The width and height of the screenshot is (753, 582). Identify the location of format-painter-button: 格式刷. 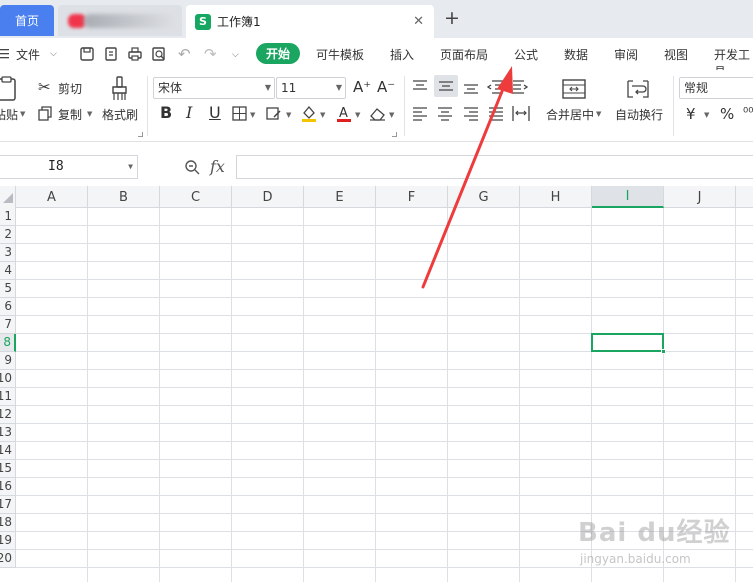
(120, 102).